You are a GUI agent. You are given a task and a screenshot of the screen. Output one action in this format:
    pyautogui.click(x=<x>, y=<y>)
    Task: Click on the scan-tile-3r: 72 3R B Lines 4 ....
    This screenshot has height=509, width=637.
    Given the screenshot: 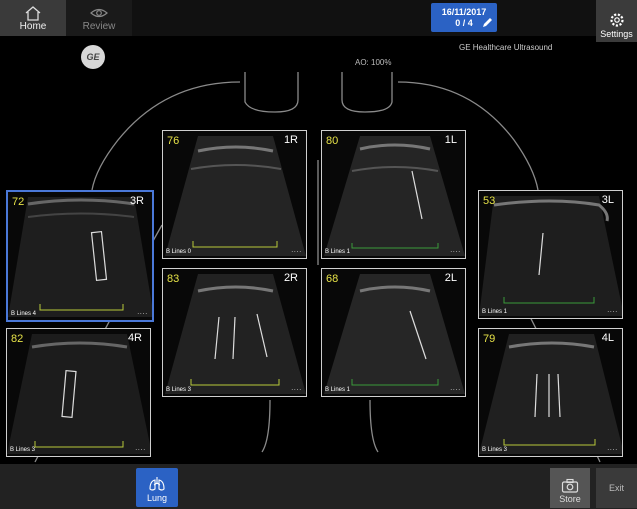 What is the action you would take?
    pyautogui.click(x=80, y=256)
    